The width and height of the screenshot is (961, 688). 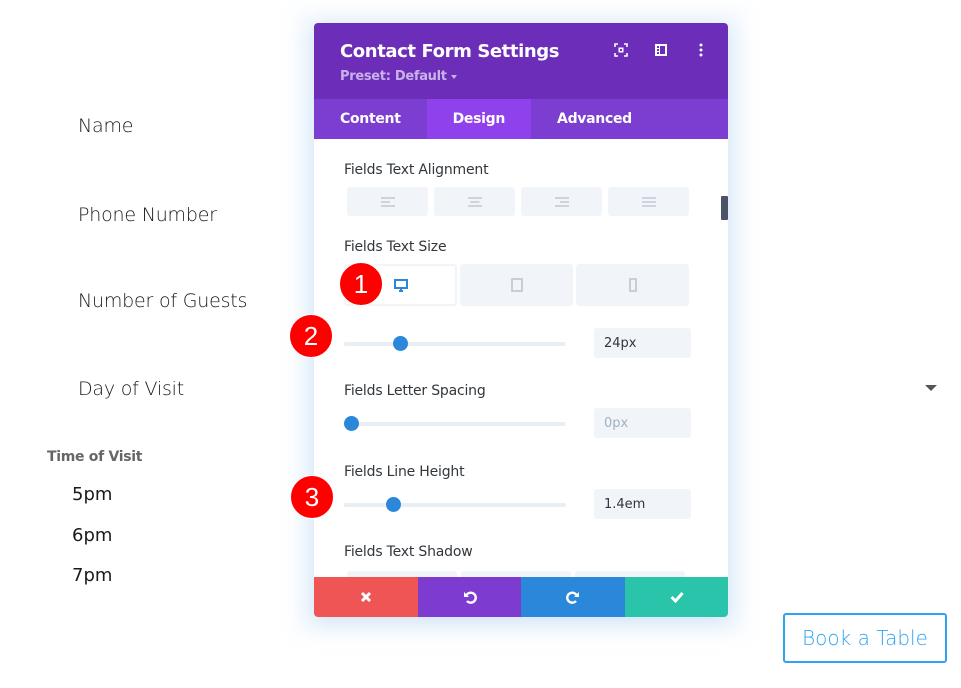 I want to click on tab-content: Content, so click(x=370, y=119).